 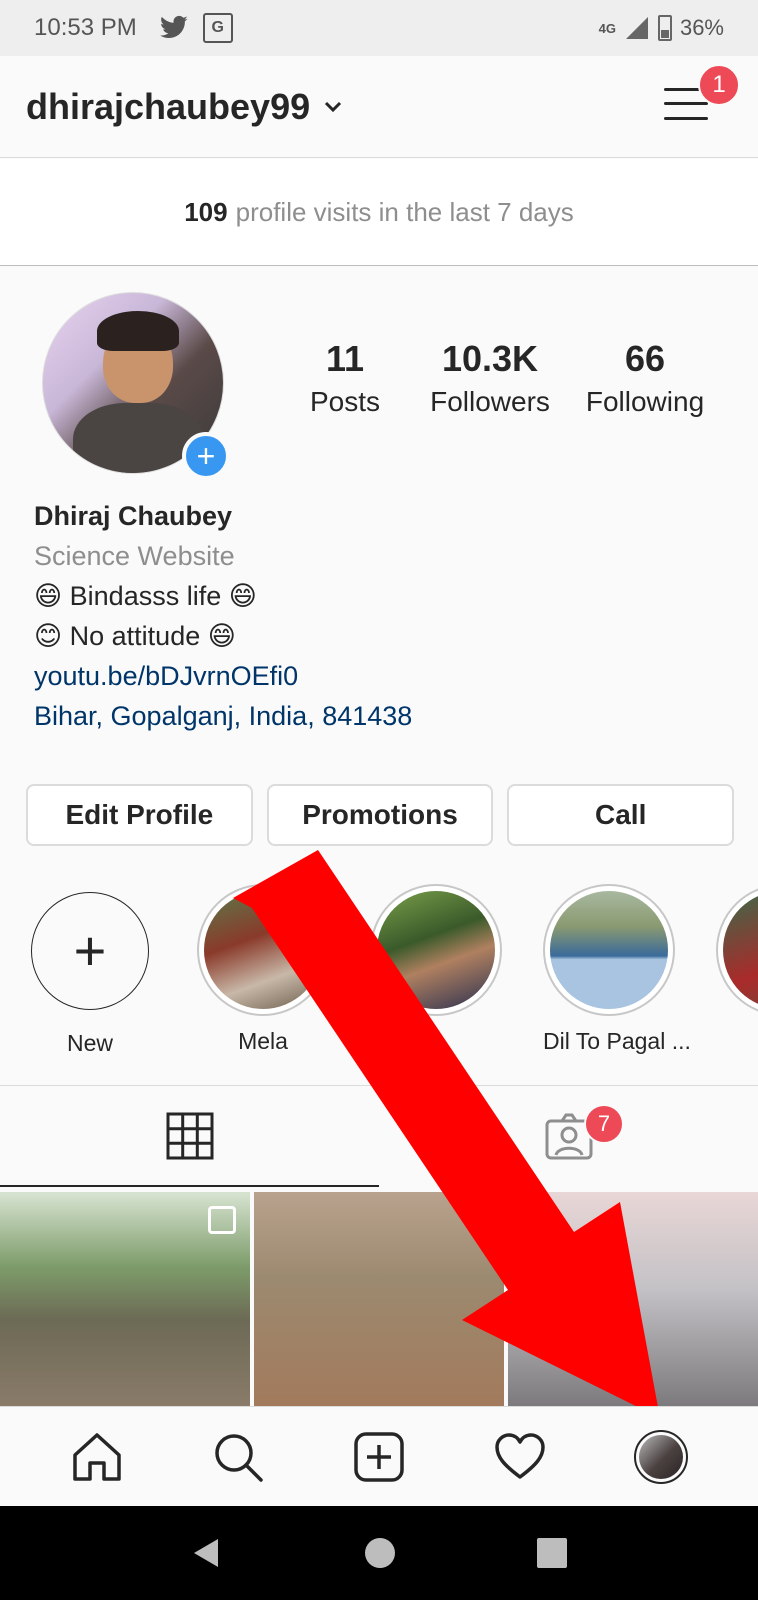 What do you see at coordinates (604, 1124) in the screenshot?
I see `tagged-badge: 7` at bounding box center [604, 1124].